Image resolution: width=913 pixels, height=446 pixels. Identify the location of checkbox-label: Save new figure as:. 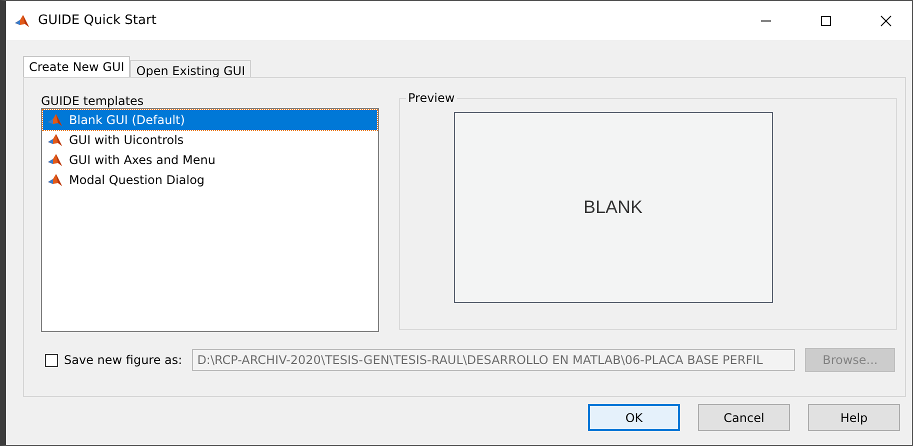
(123, 360).